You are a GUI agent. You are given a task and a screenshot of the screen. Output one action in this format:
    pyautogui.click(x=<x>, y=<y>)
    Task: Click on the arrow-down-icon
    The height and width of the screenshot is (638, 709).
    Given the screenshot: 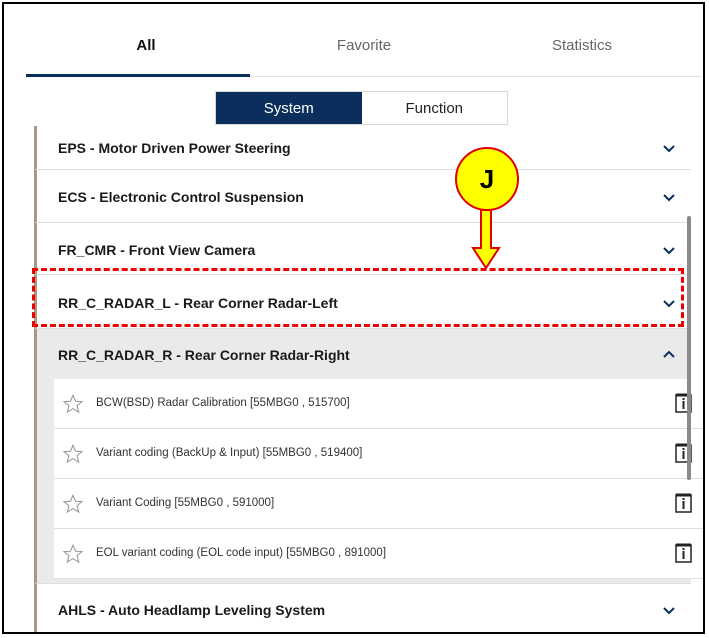 What is the action you would take?
    pyautogui.click(x=486, y=240)
    